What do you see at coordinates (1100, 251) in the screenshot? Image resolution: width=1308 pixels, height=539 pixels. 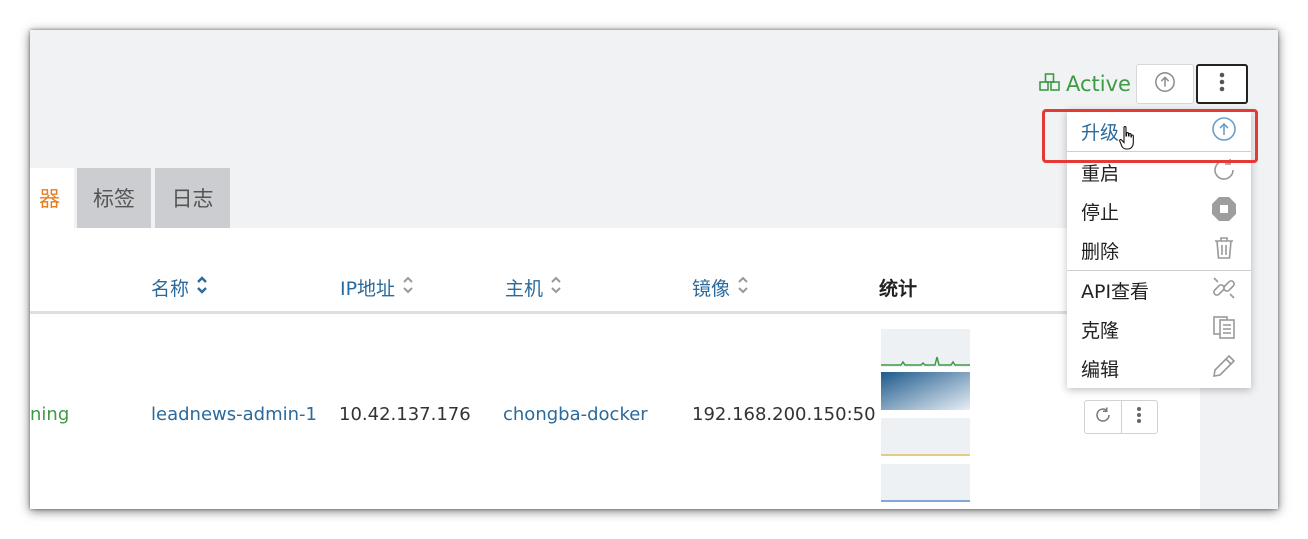 I see `menu-item-label: 删除` at bounding box center [1100, 251].